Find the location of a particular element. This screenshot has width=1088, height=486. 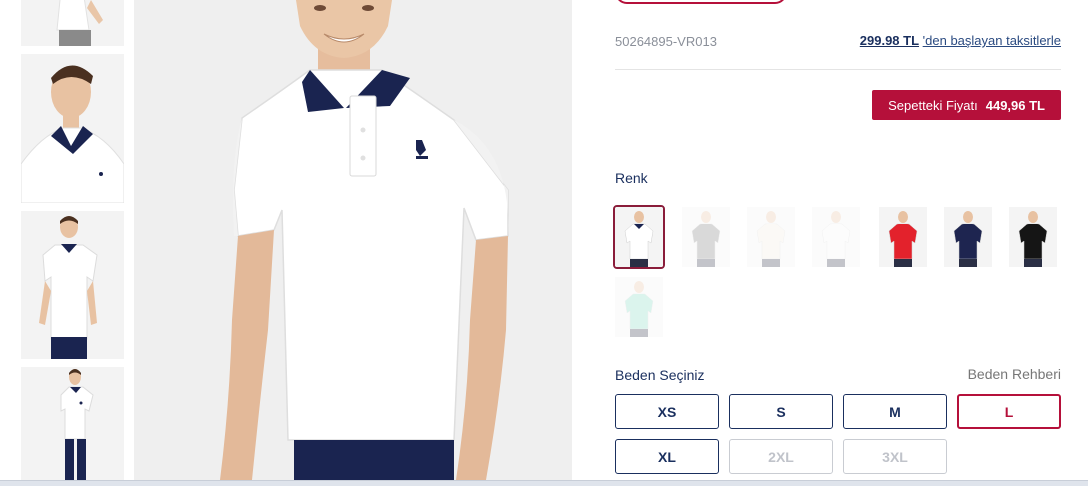

basket-price-amount: 449,96 TL is located at coordinates (1015, 105).